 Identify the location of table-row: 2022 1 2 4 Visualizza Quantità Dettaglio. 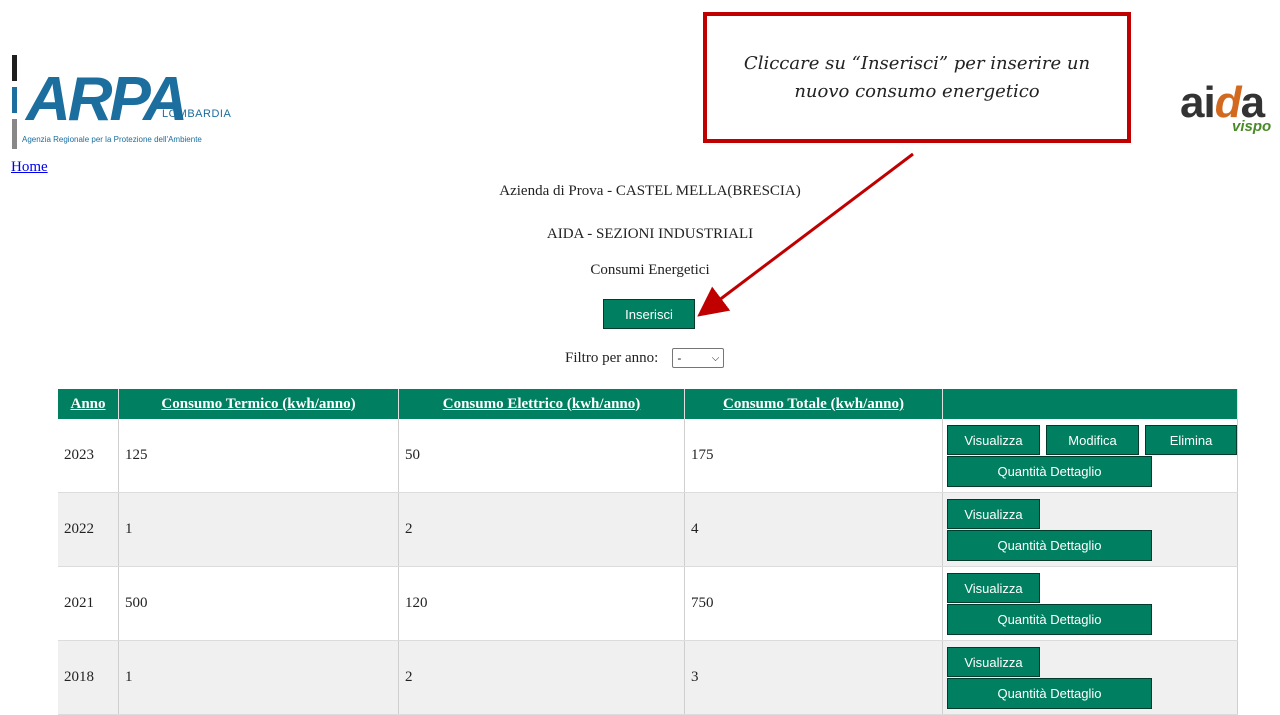
(648, 529).